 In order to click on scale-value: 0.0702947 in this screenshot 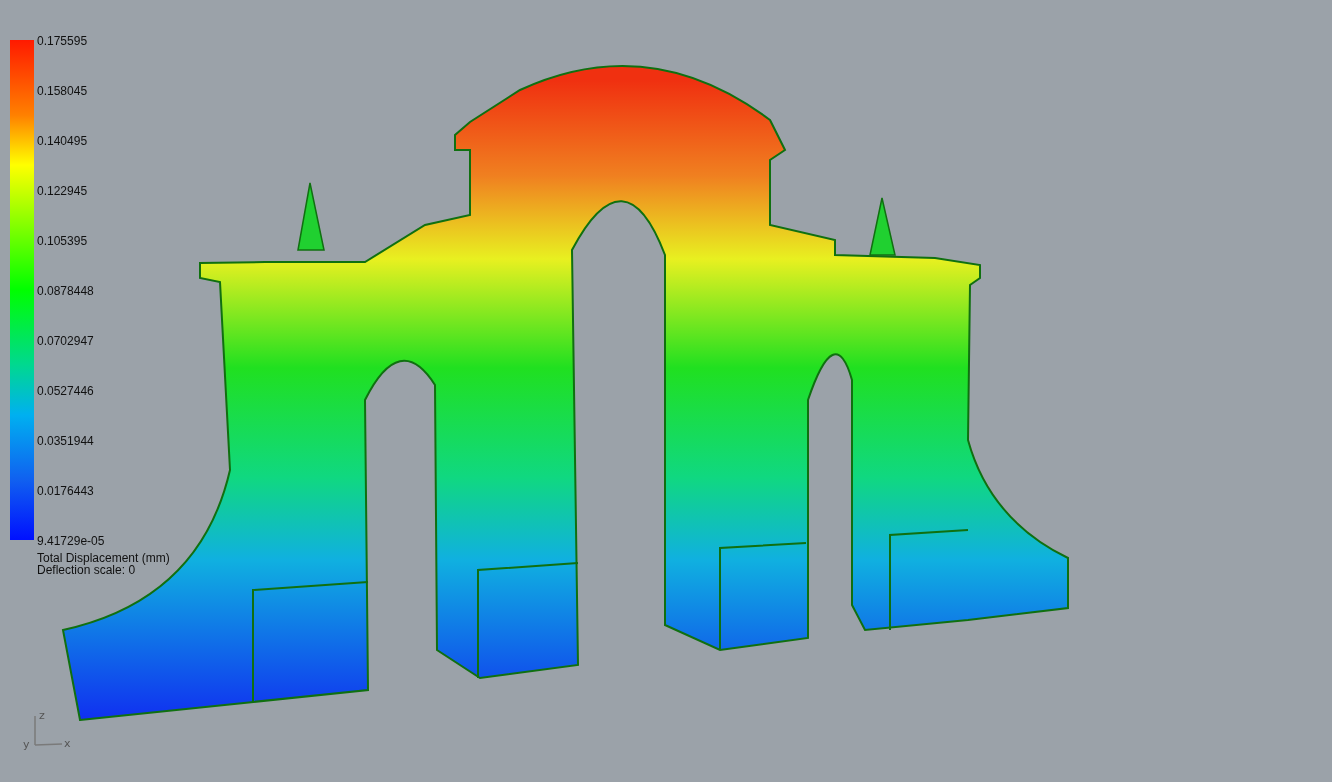, I will do `click(66, 341)`.